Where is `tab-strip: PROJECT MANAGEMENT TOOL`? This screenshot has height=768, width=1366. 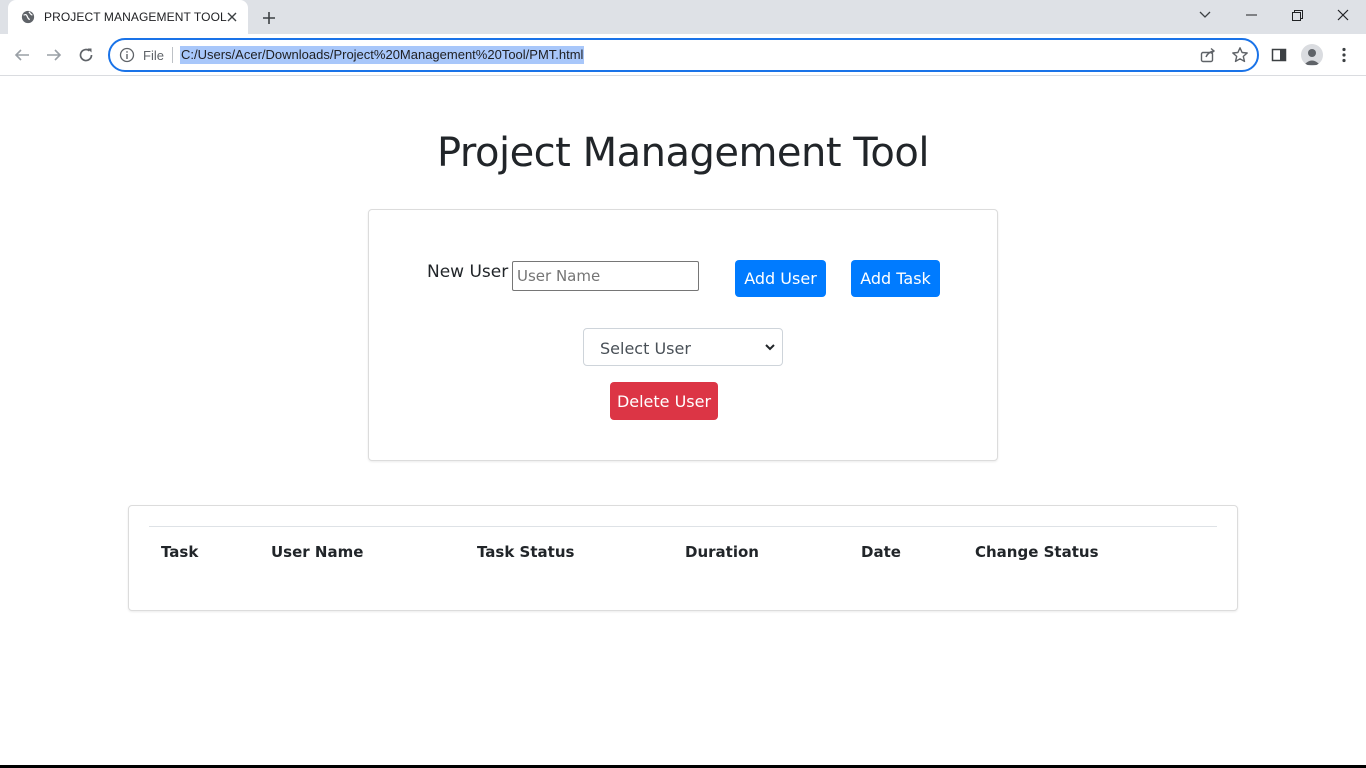 tab-strip: PROJECT MANAGEMENT TOOL is located at coordinates (683, 17).